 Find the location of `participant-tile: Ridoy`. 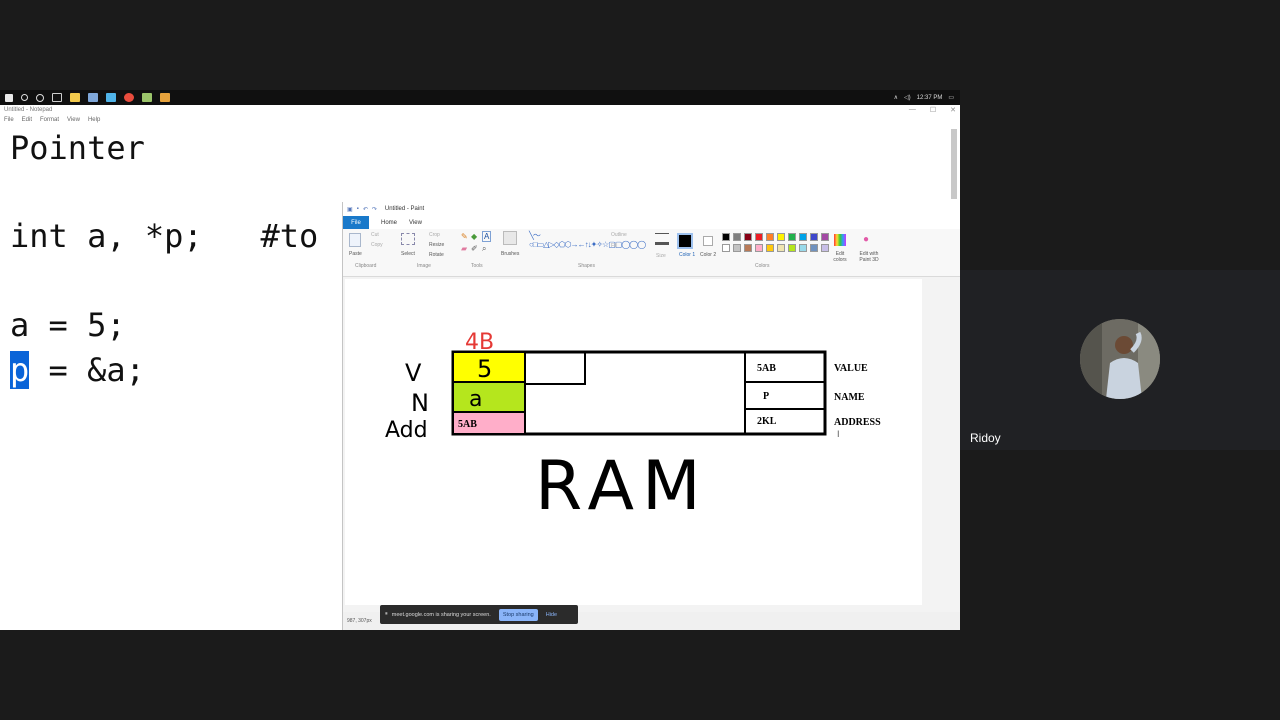

participant-tile: Ridoy is located at coordinates (1120, 360).